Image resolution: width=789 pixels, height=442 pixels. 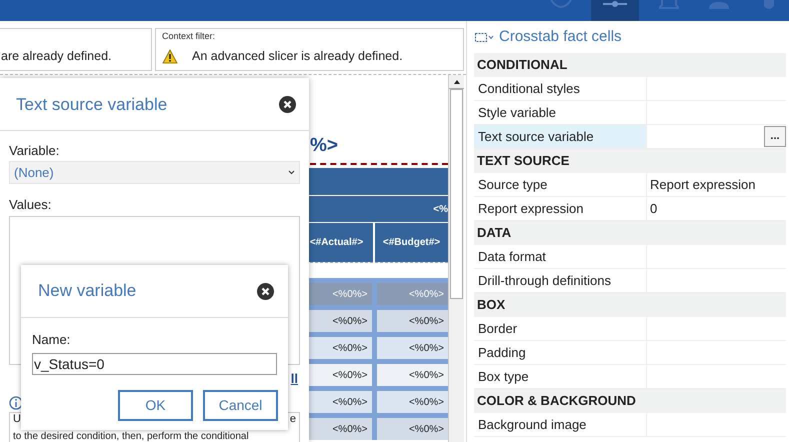 I want to click on report-title: %>, so click(x=324, y=146).